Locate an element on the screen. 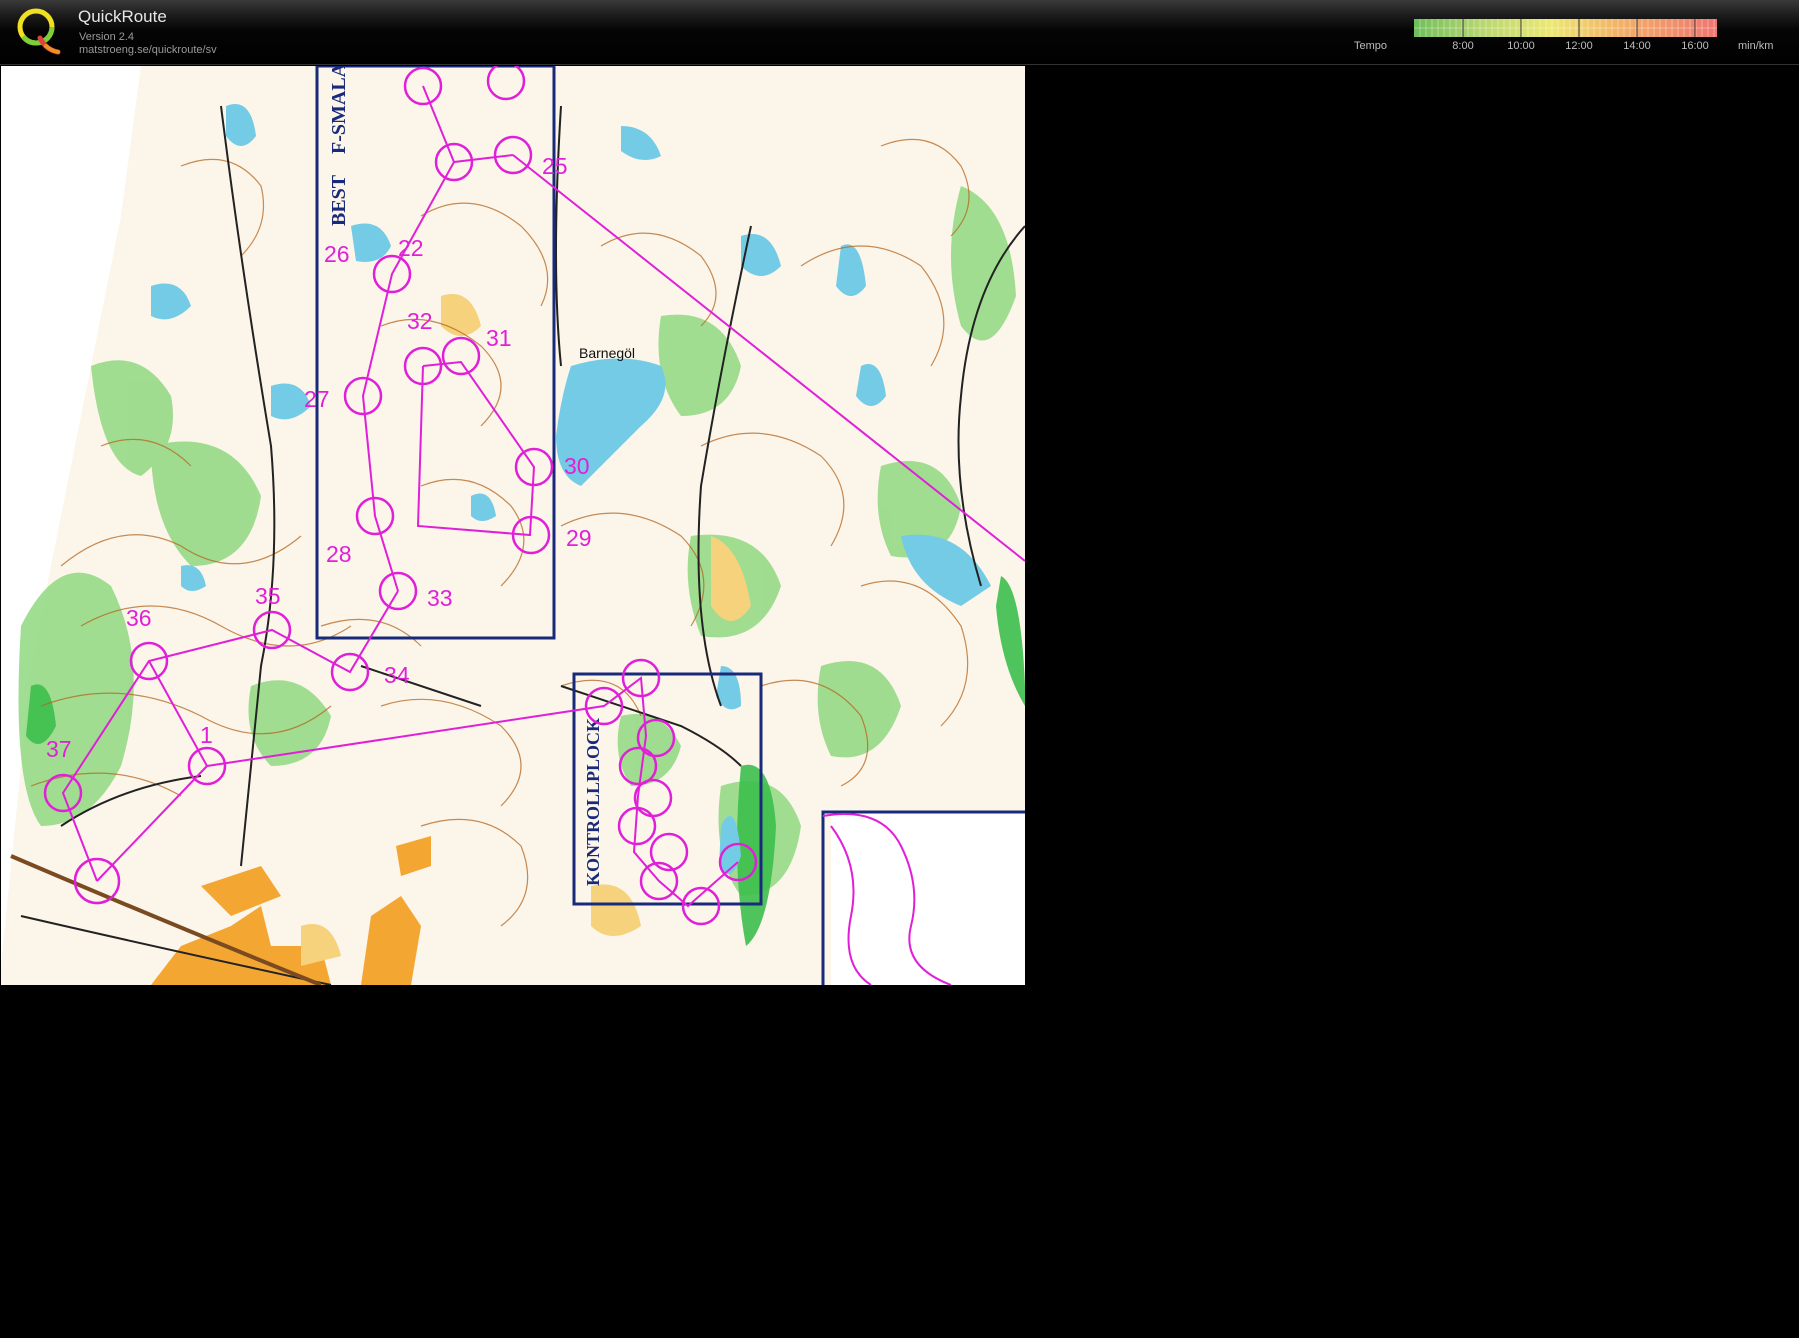 The height and width of the screenshot is (1338, 1799). control-number: 33 is located at coordinates (440, 598).